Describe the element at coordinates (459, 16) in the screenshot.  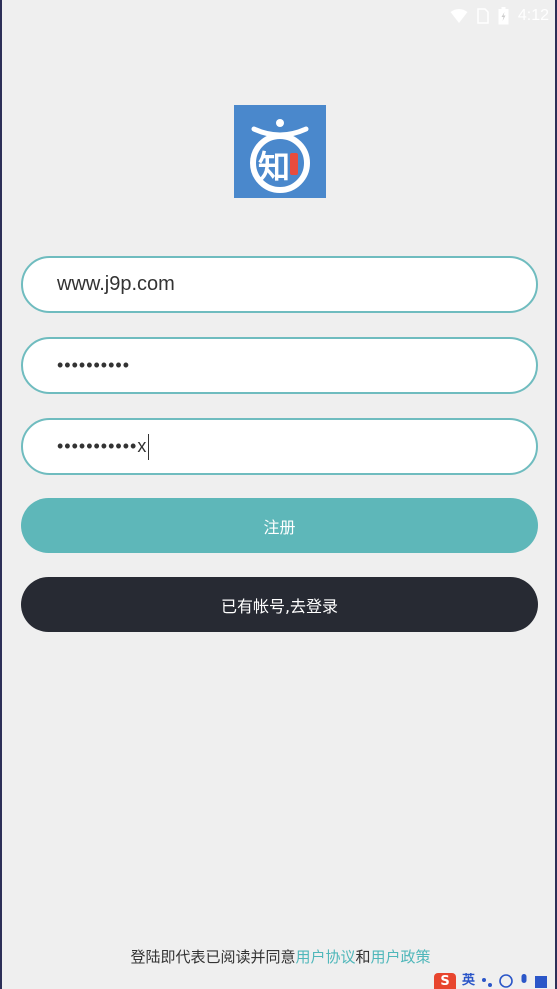
I see `wifi-icon` at that location.